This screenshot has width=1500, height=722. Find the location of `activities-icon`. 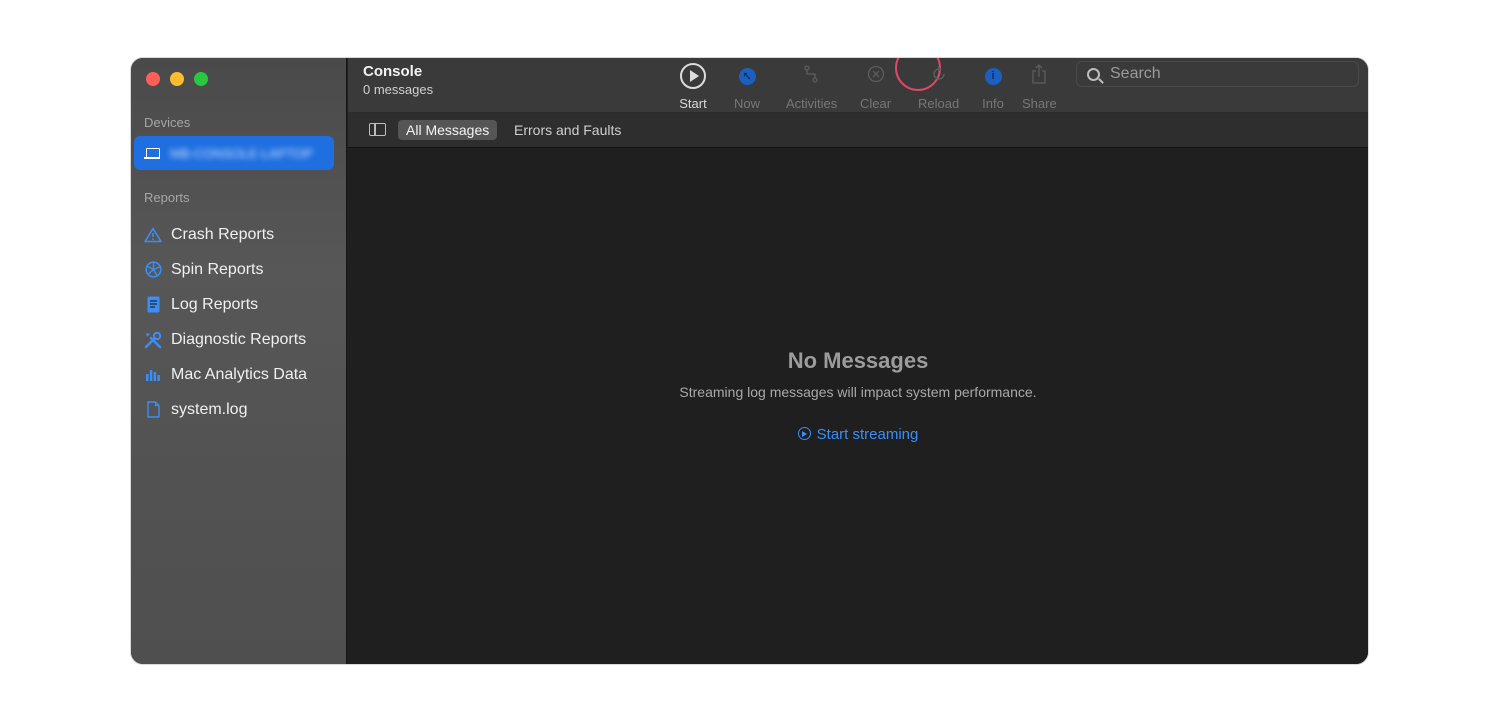

activities-icon is located at coordinates (811, 76).